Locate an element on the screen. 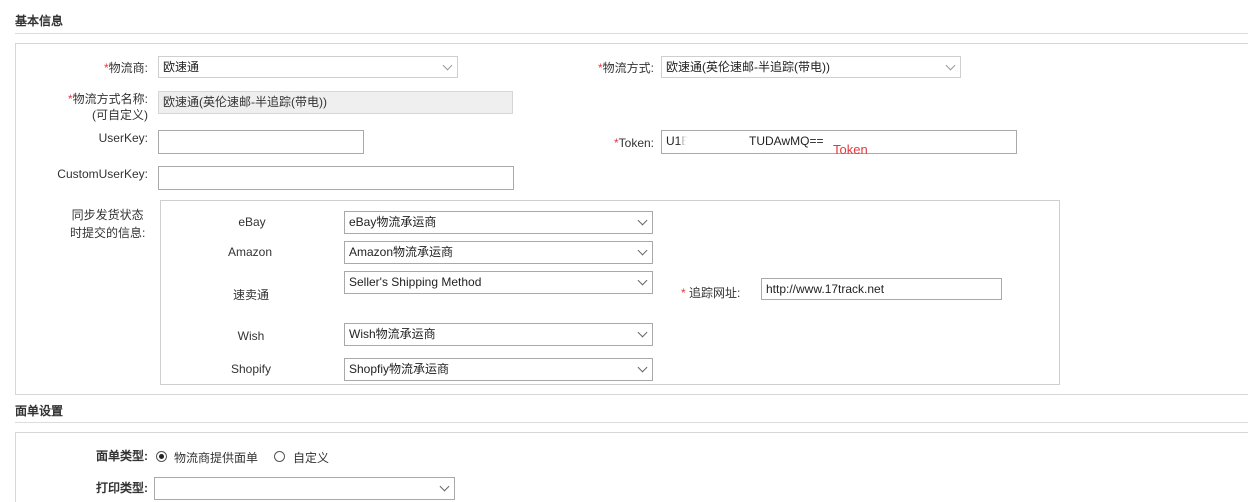 The height and width of the screenshot is (502, 1248). token-annotation: Token is located at coordinates (850, 149).